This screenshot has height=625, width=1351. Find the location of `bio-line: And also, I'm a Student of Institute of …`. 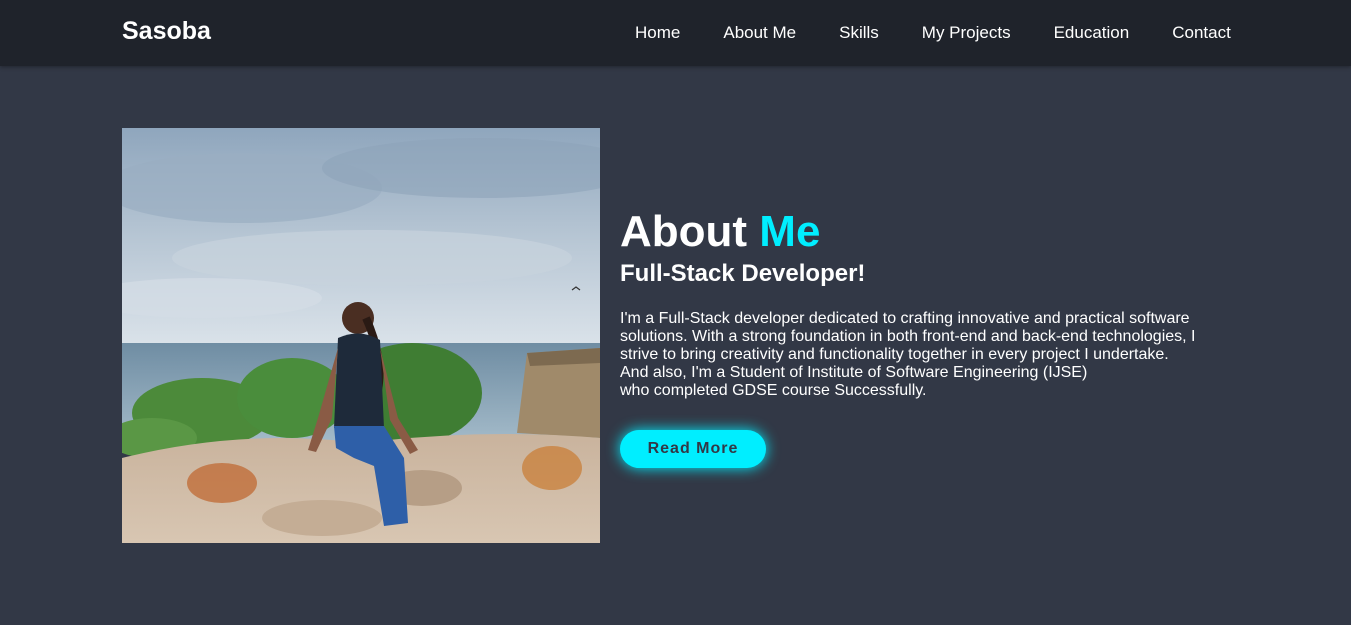

bio-line: And also, I'm a Student of Institute of … is located at coordinates (854, 372).